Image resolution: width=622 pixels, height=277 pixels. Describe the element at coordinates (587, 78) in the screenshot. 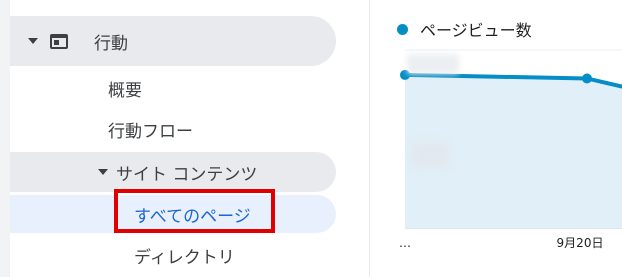

I see `data-point` at that location.